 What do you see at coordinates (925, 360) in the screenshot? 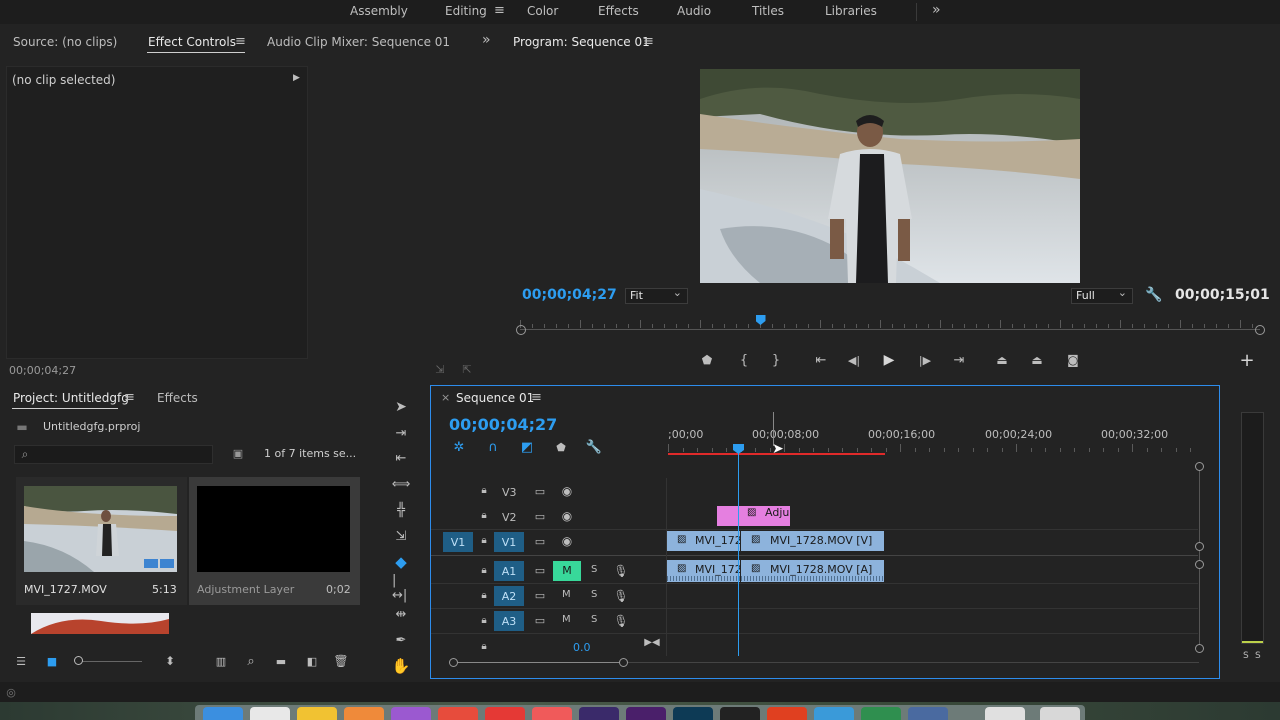
I see `step-forward-icon: |▶` at bounding box center [925, 360].